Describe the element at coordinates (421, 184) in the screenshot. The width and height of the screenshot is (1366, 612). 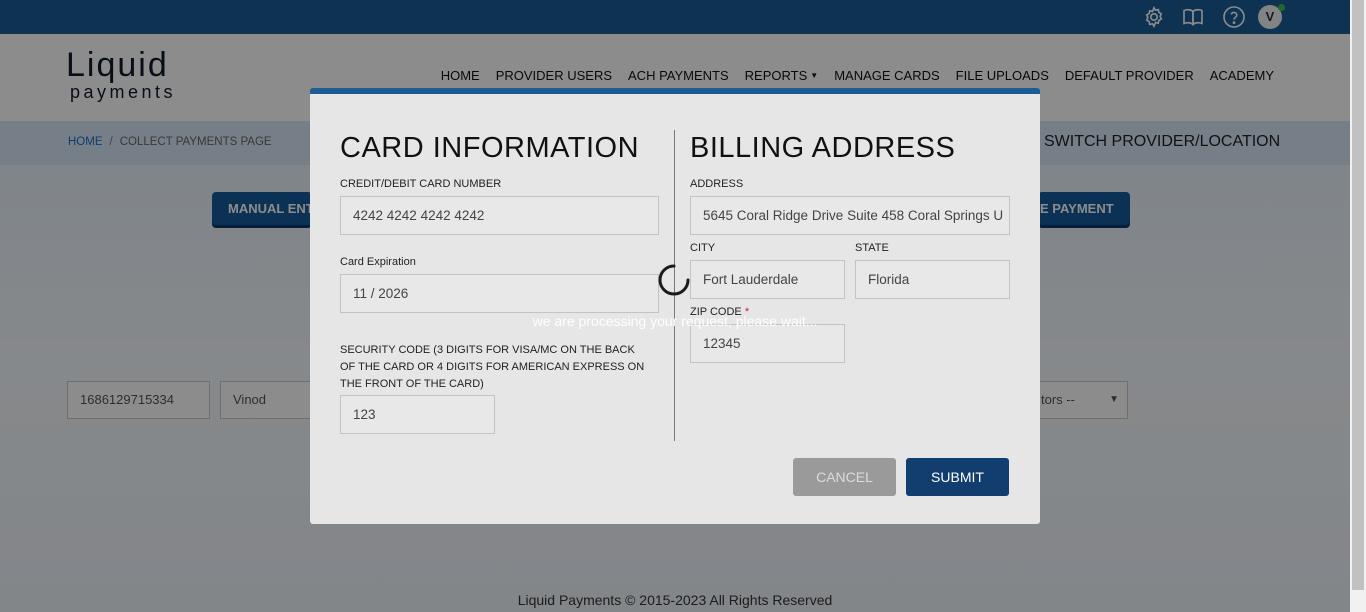
I see `card-number-label: CREDIT/DEBIT CARD NUMBER` at that location.